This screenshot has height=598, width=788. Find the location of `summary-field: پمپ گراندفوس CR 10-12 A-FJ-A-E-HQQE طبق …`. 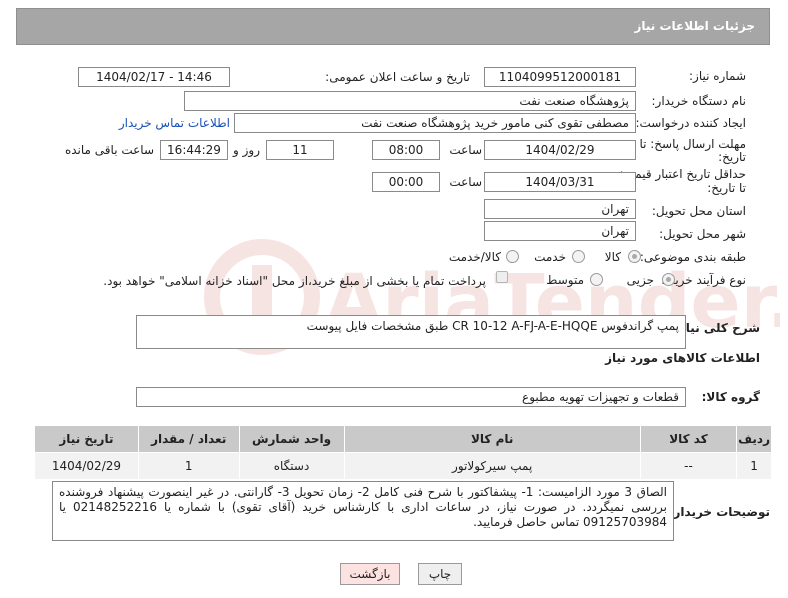

summary-field: پمپ گراندفوس CR 10-12 A-FJ-A-E-HQQE طبق … is located at coordinates (411, 332).